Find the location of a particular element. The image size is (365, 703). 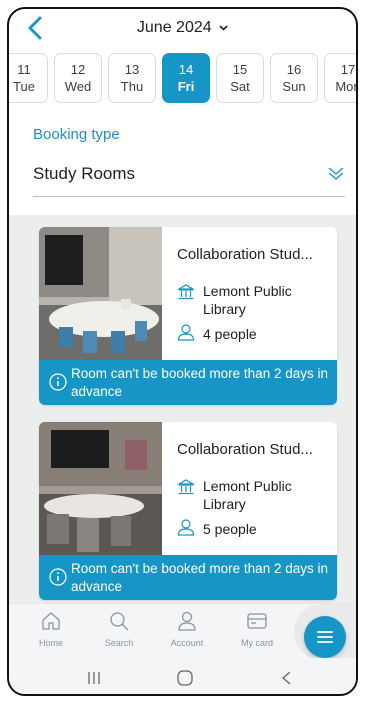

menu-button is located at coordinates (325, 637).